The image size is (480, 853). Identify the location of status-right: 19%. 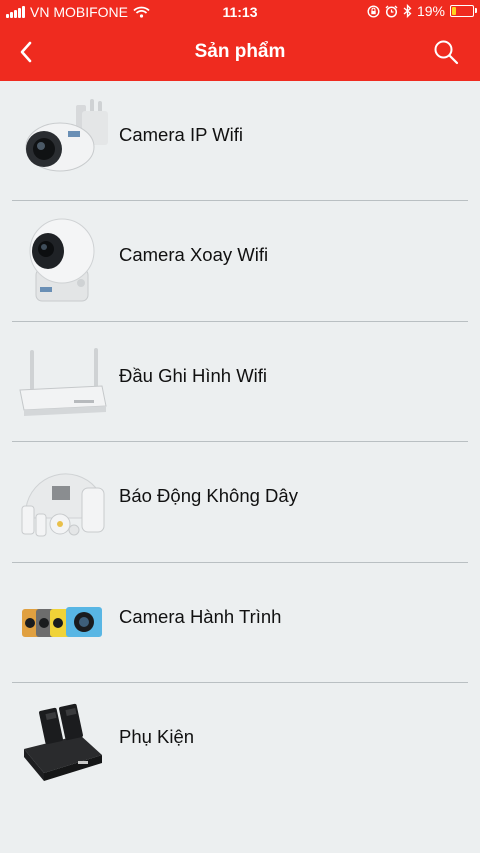
(422, 11).